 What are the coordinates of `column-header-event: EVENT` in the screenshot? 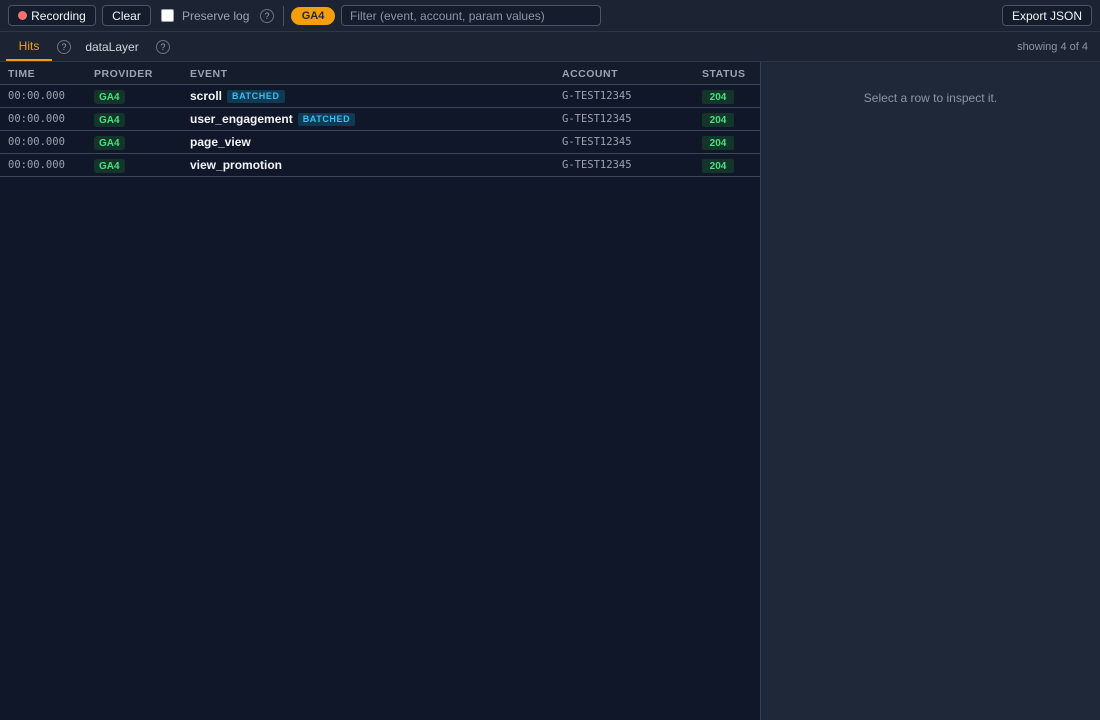 It's located at (209, 74).